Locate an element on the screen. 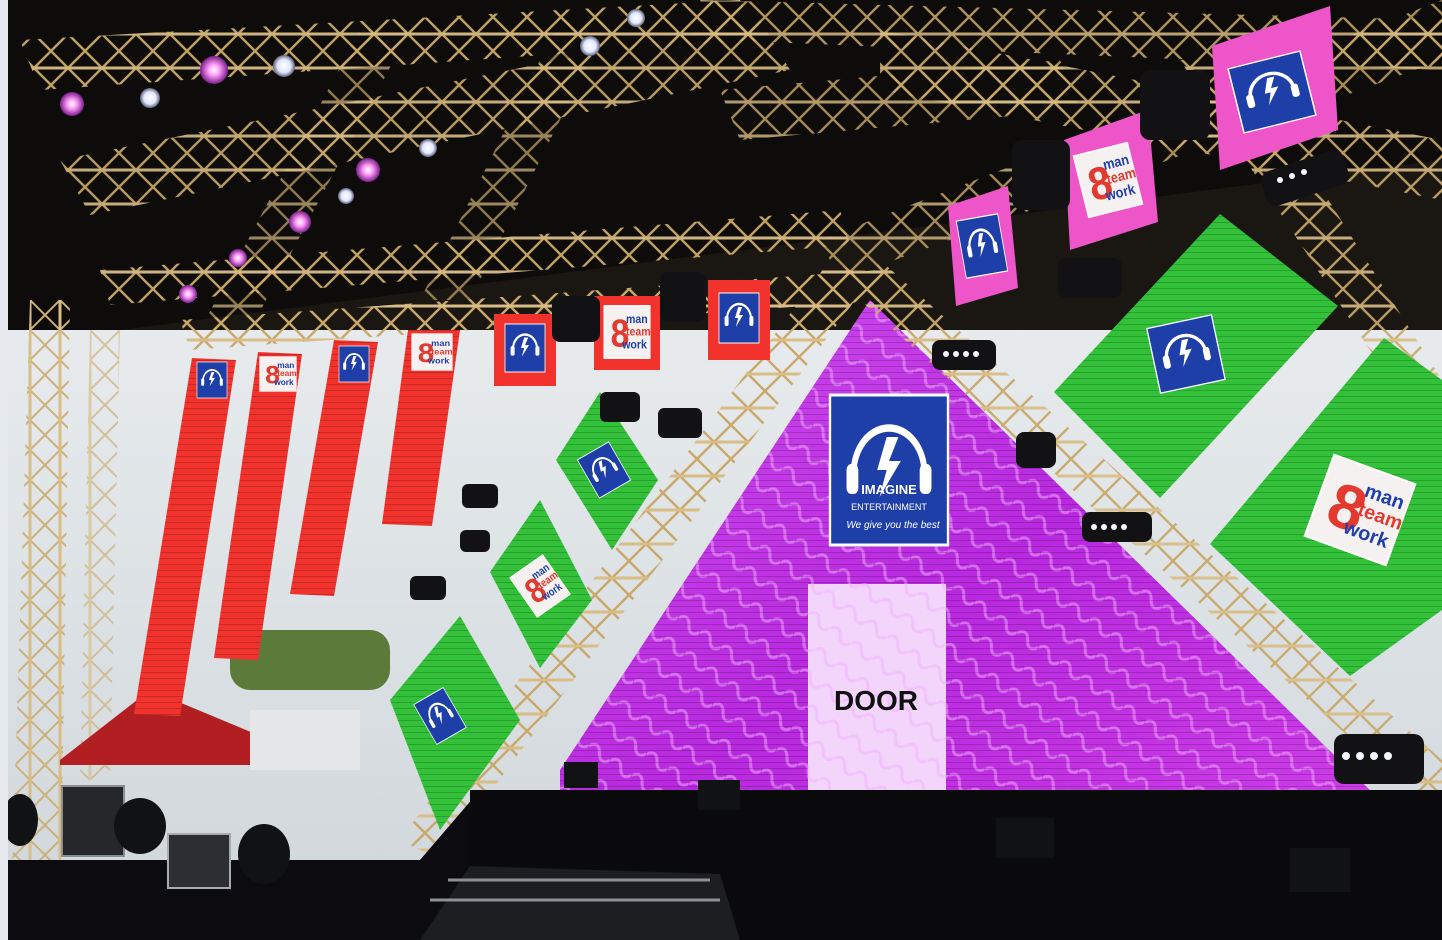  stage-steps is located at coordinates (580, 903).